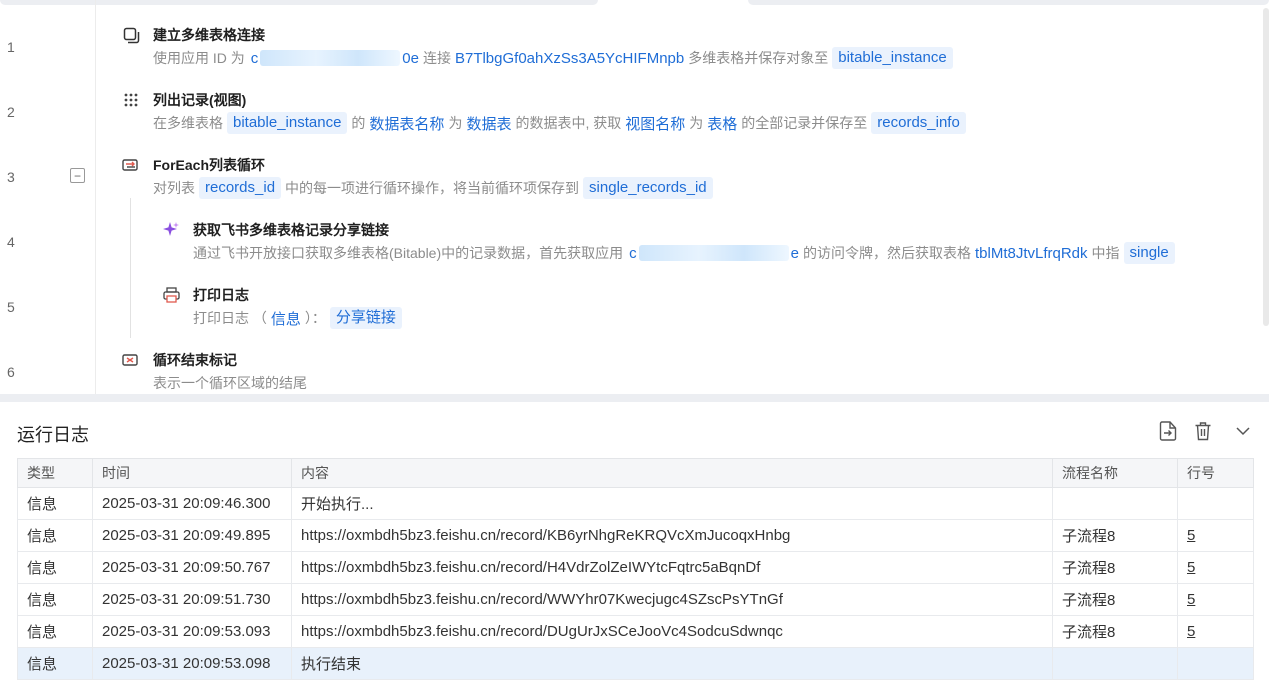  I want to click on variable-chip: records_info, so click(918, 123).